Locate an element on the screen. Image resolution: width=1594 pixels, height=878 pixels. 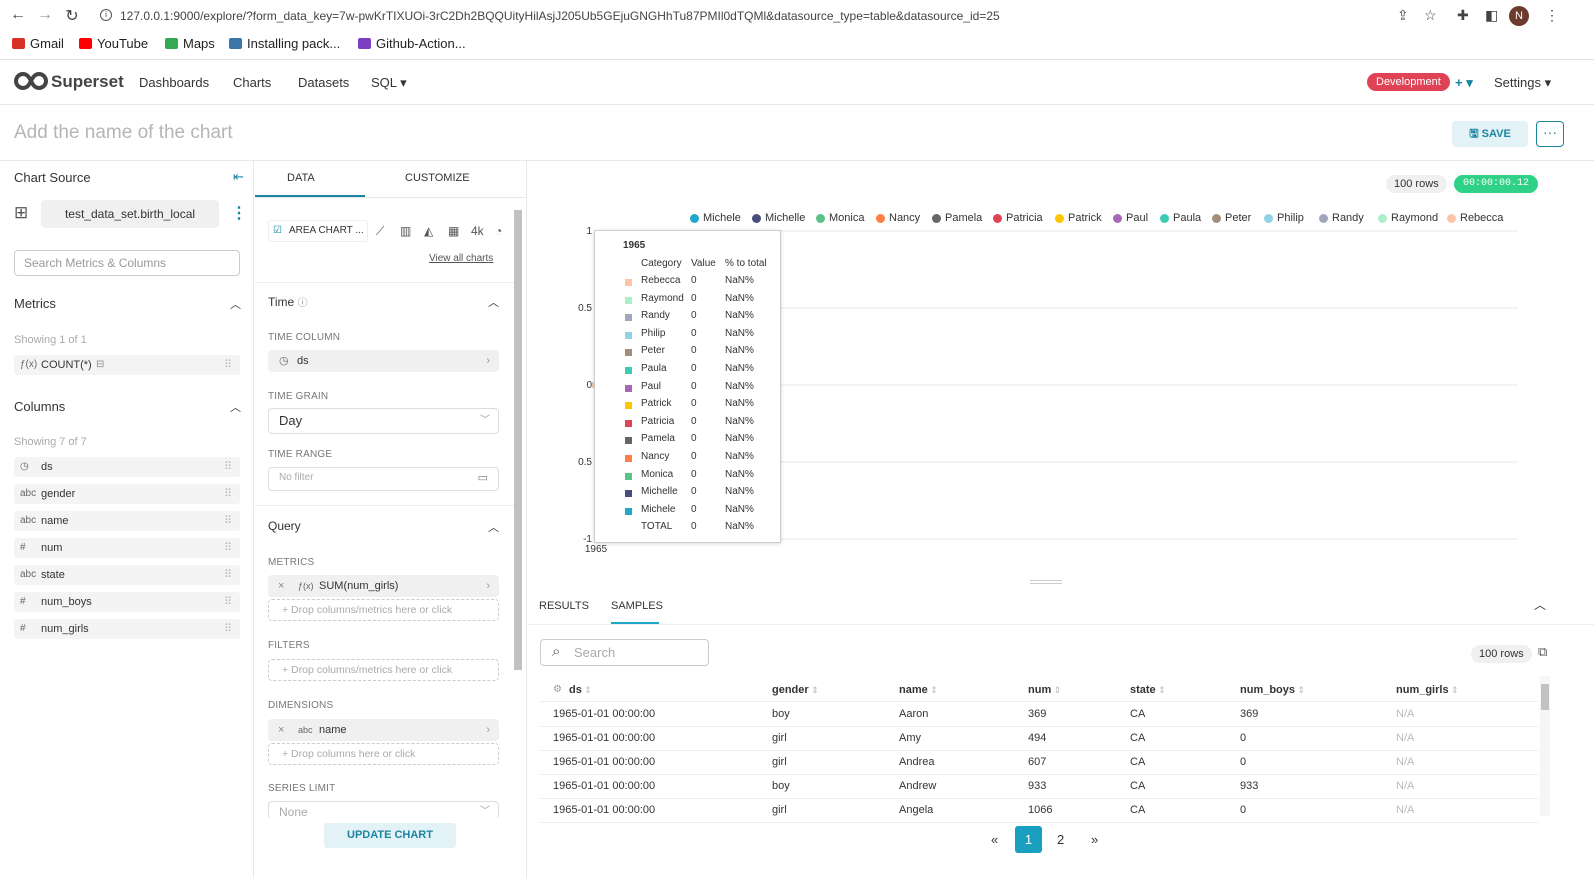
metric-pill: × ƒ(x) SUM(num_girls) › is located at coordinates (383, 586).